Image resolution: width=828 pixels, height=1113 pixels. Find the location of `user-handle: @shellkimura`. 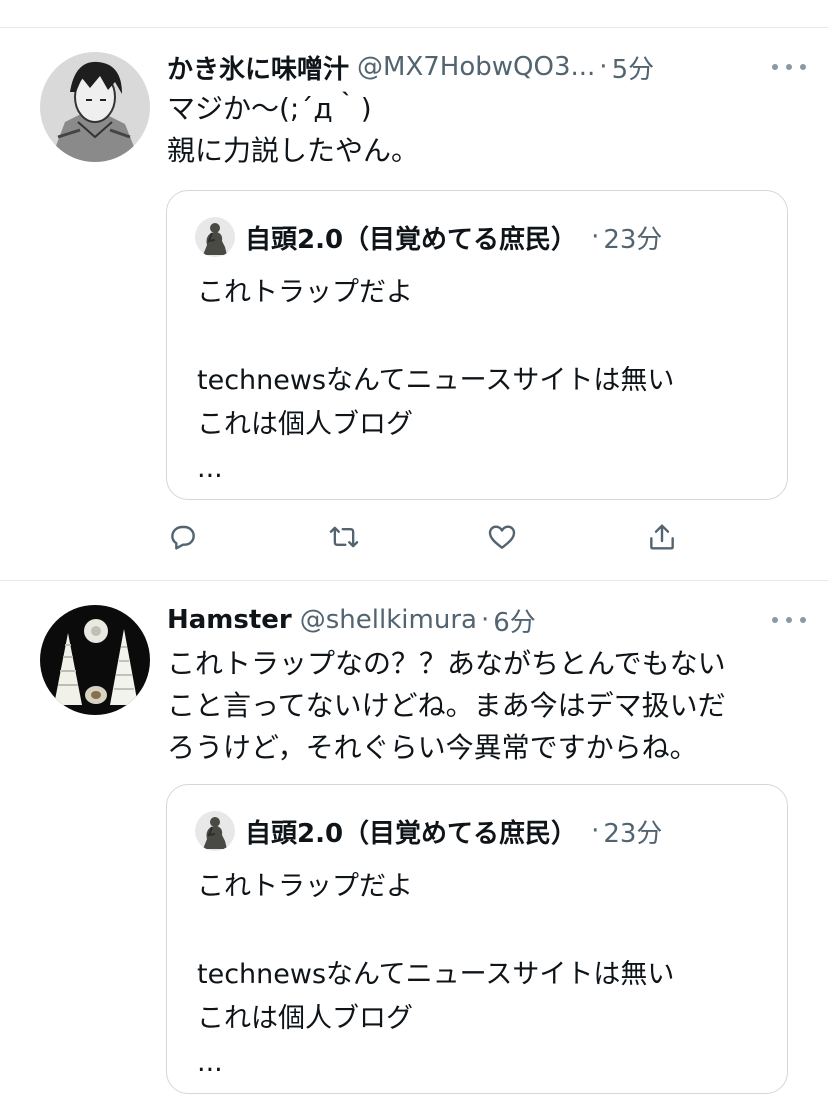

user-handle: @shellkimura is located at coordinates (388, 620).